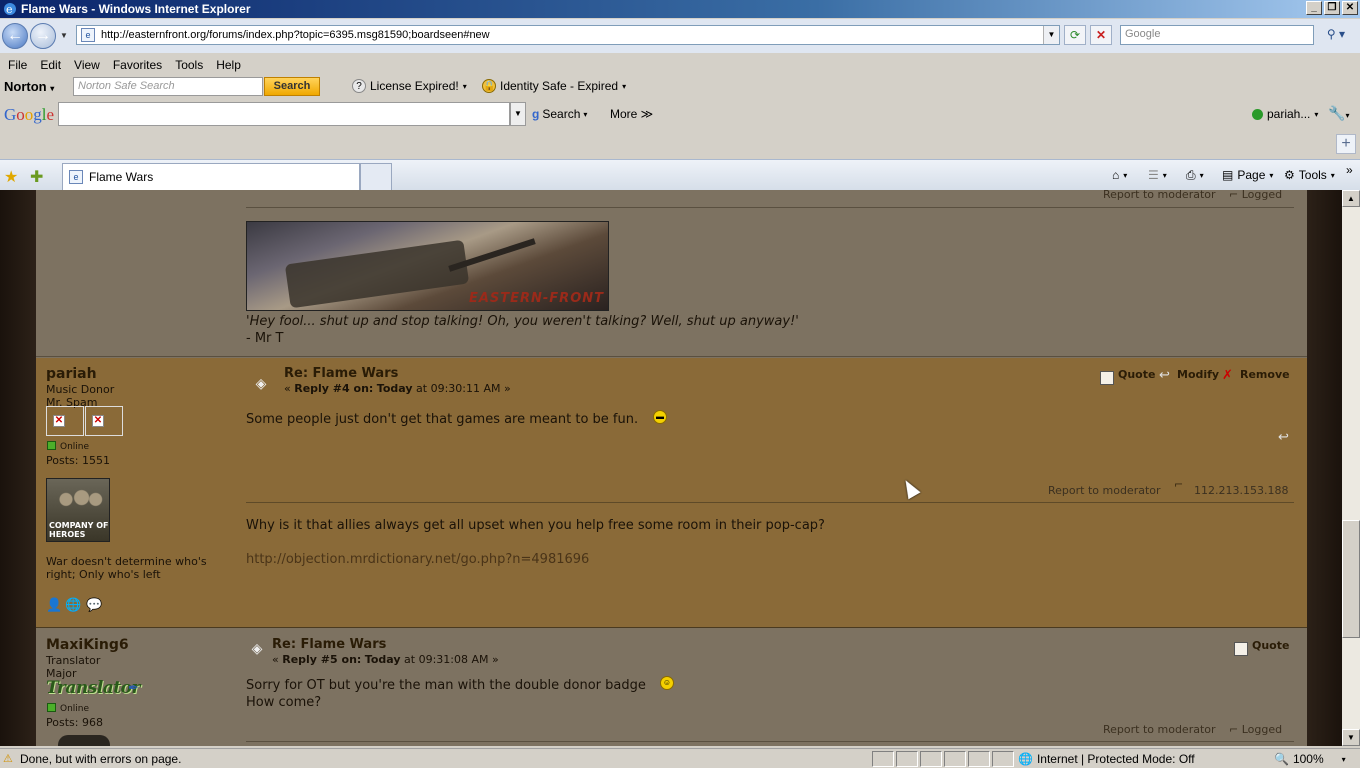 Image resolution: width=1360 pixels, height=768 pixels. What do you see at coordinates (76, 177) in the screenshot?
I see `page-icon: e` at bounding box center [76, 177].